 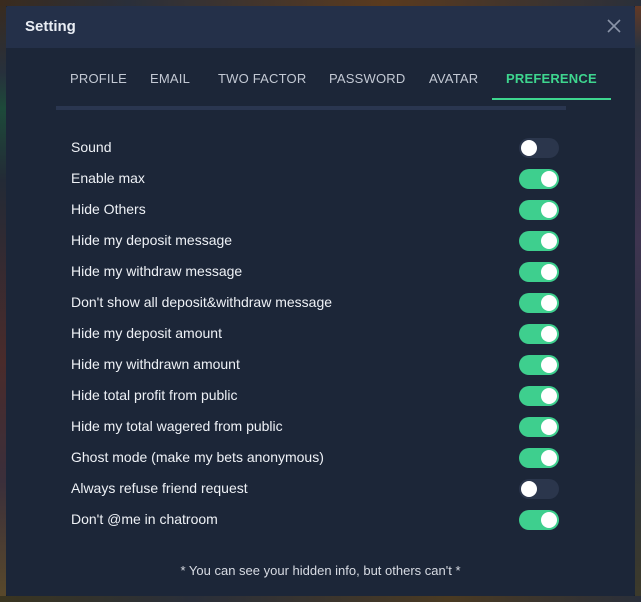 I want to click on setting-row: Hide my withdraw message, so click(x=320, y=272).